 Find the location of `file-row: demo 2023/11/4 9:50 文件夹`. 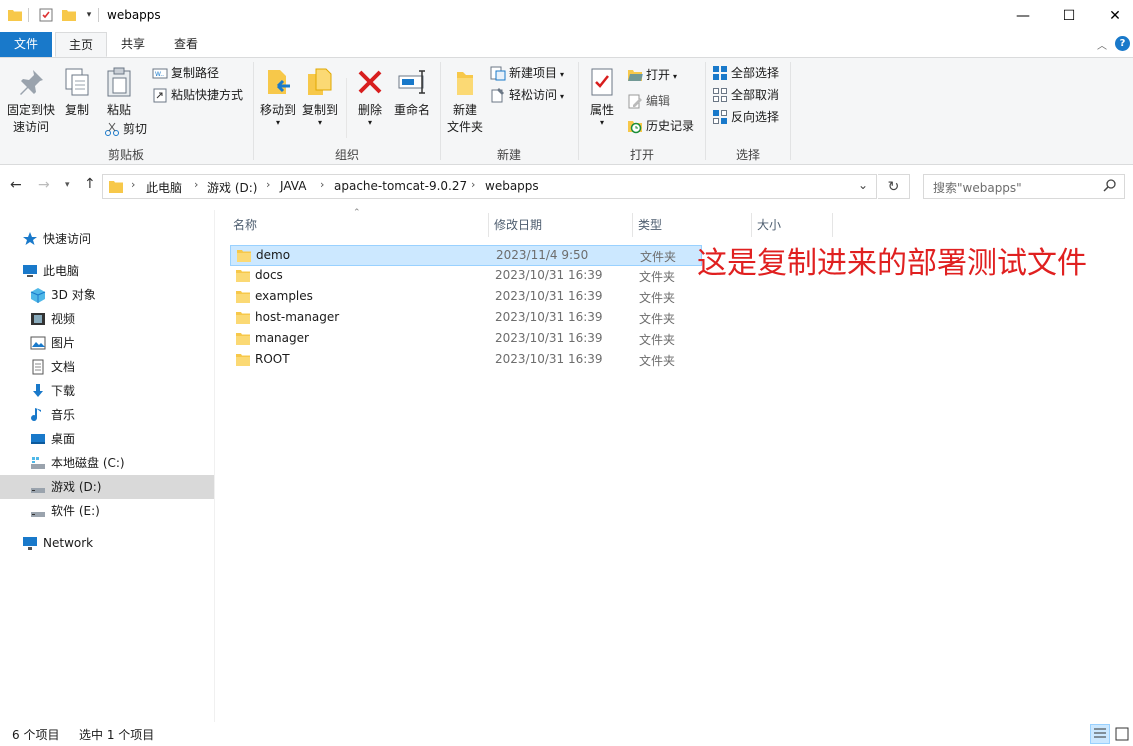

file-row: demo 2023/11/4 9:50 文件夹 is located at coordinates (466, 255).